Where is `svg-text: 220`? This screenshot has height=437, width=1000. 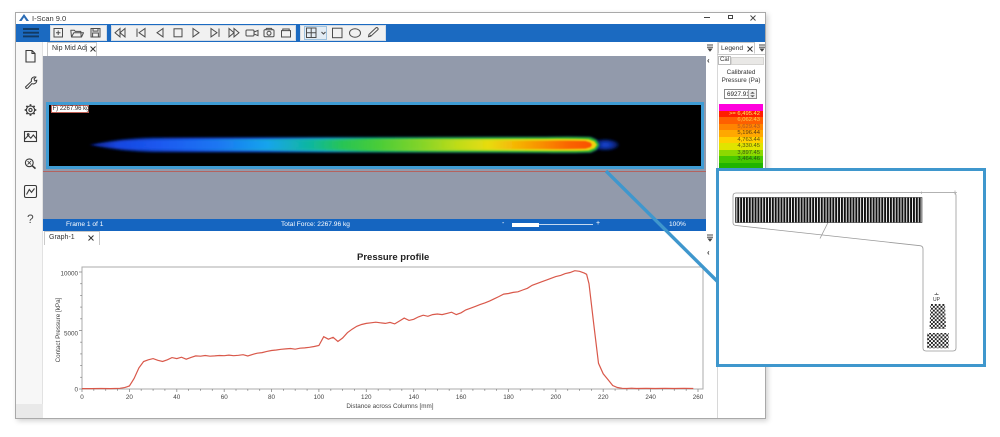 svg-text: 220 is located at coordinates (603, 397).